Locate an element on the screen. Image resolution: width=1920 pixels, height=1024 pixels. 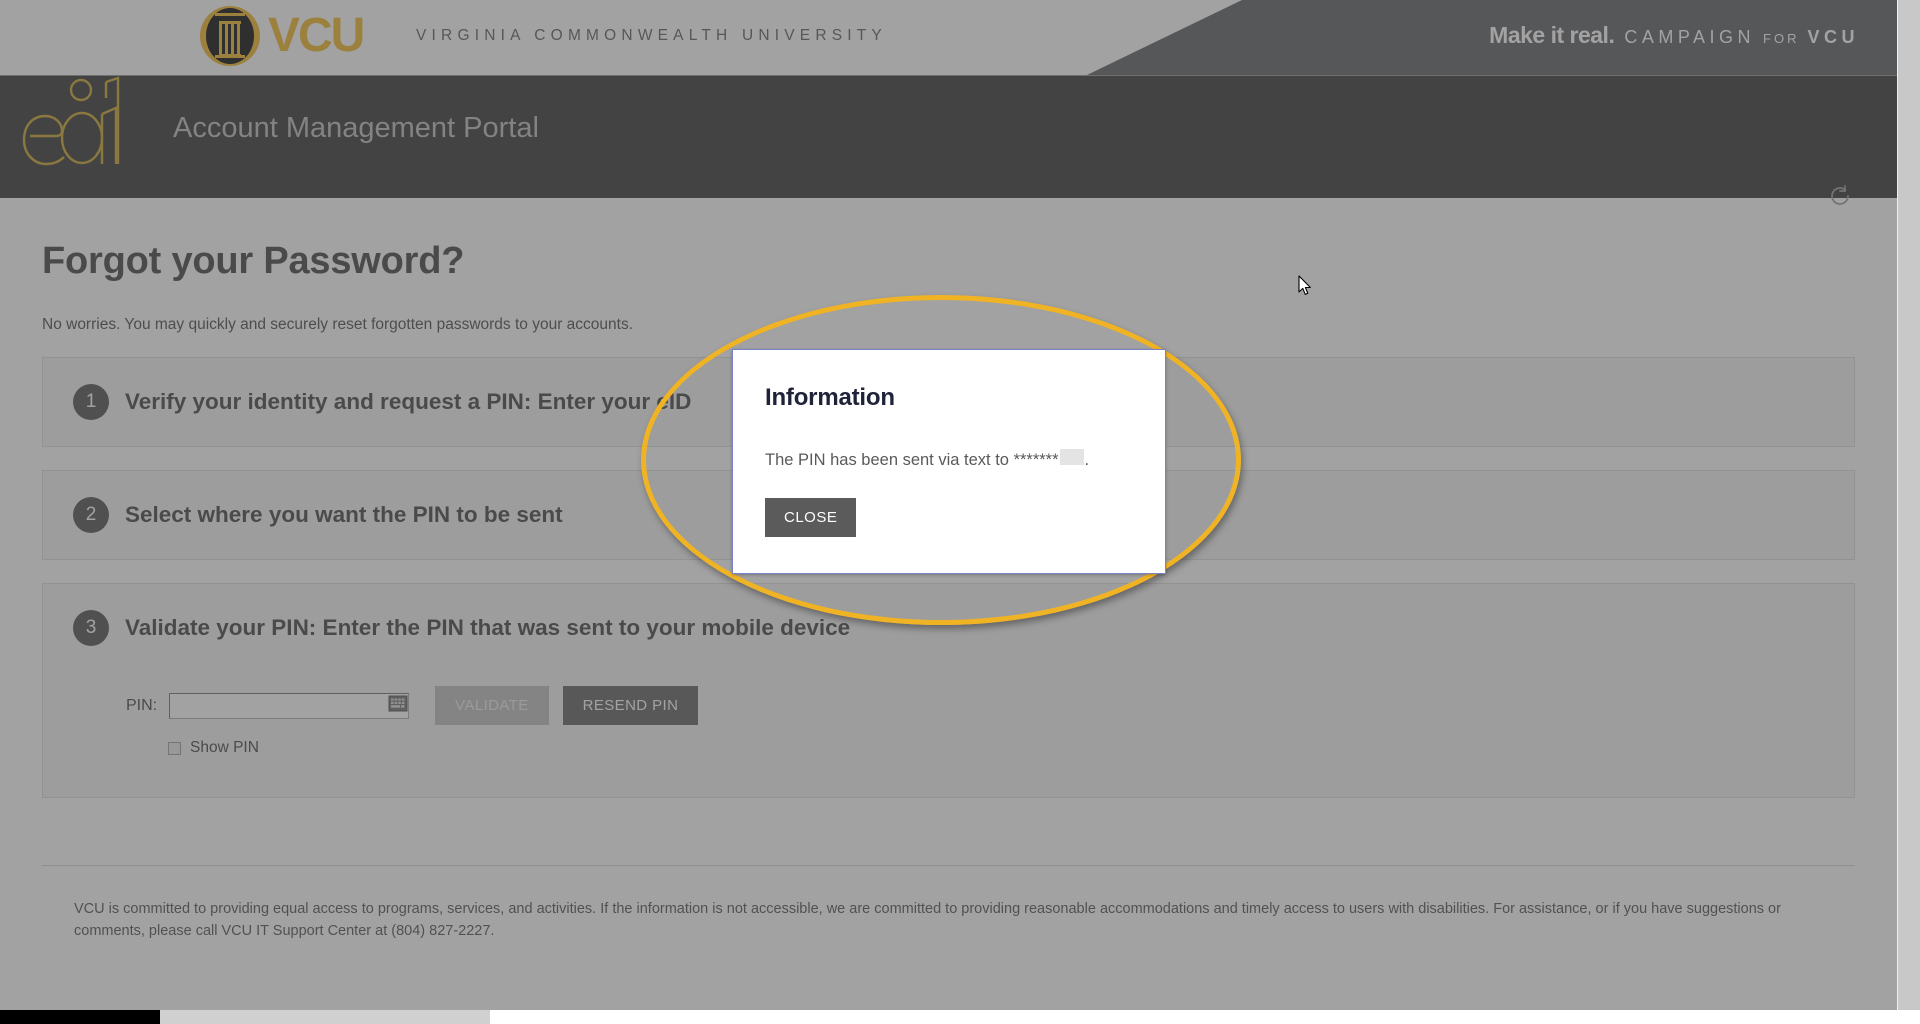
eid-logo-icon is located at coordinates (73, 118).